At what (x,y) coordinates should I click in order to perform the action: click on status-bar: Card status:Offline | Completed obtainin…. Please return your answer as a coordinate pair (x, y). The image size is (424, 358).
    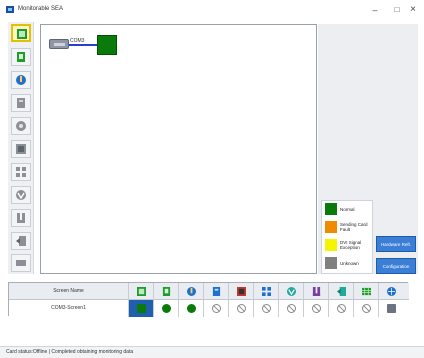
    Looking at the image, I should click on (212, 352).